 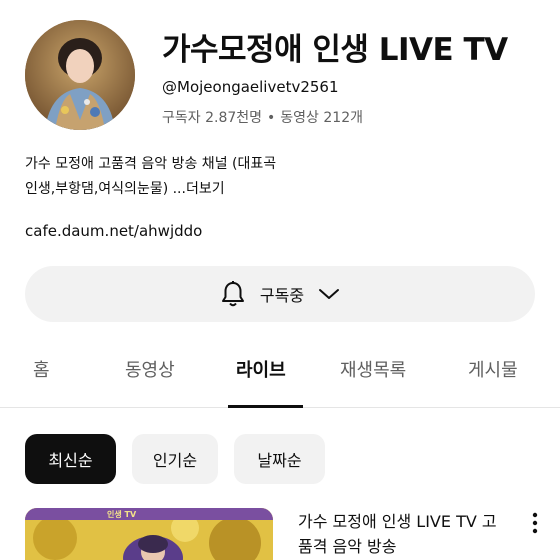 I want to click on tab-home: 홈, so click(x=41, y=369).